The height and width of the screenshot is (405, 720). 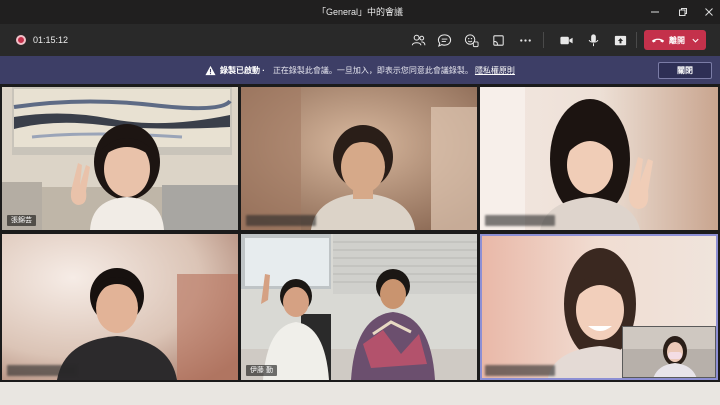 I want to click on chevron-down-icon, so click(x=695, y=40).